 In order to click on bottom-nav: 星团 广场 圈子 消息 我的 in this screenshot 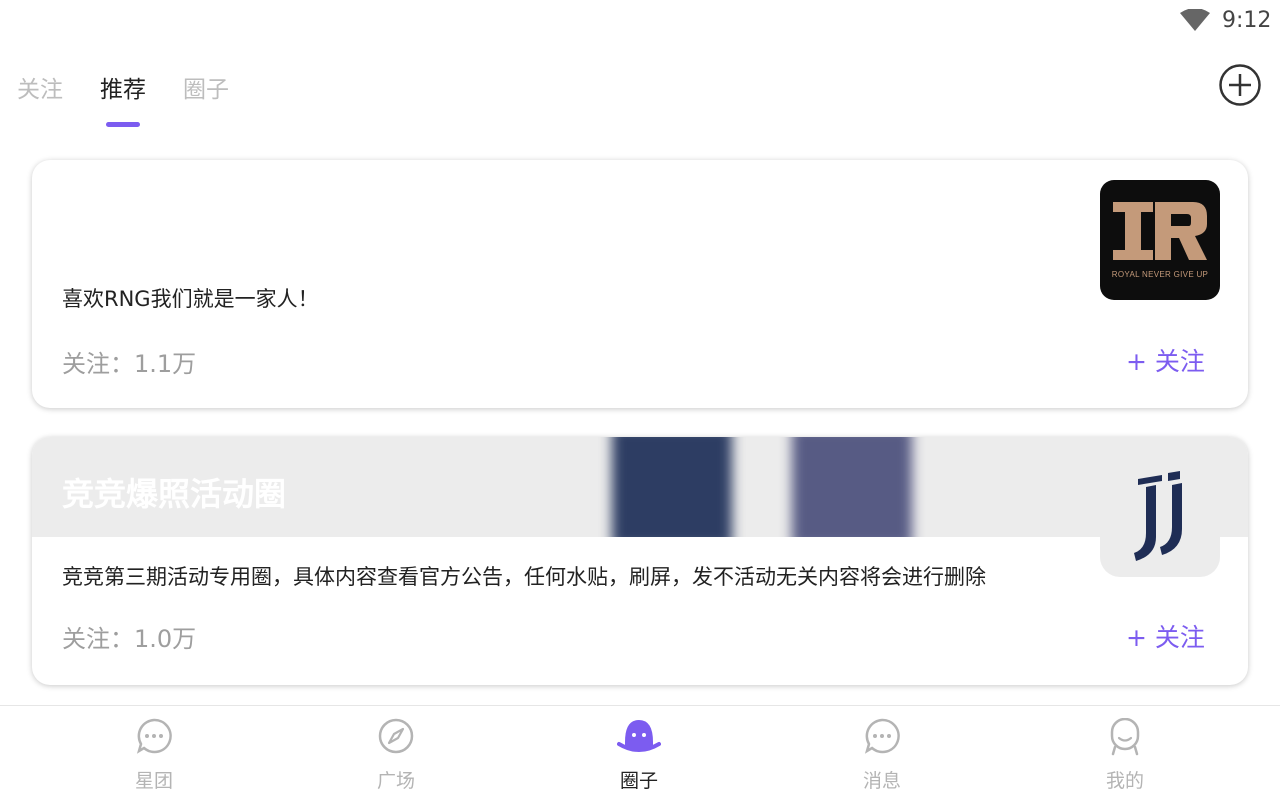, I will do `click(640, 752)`.